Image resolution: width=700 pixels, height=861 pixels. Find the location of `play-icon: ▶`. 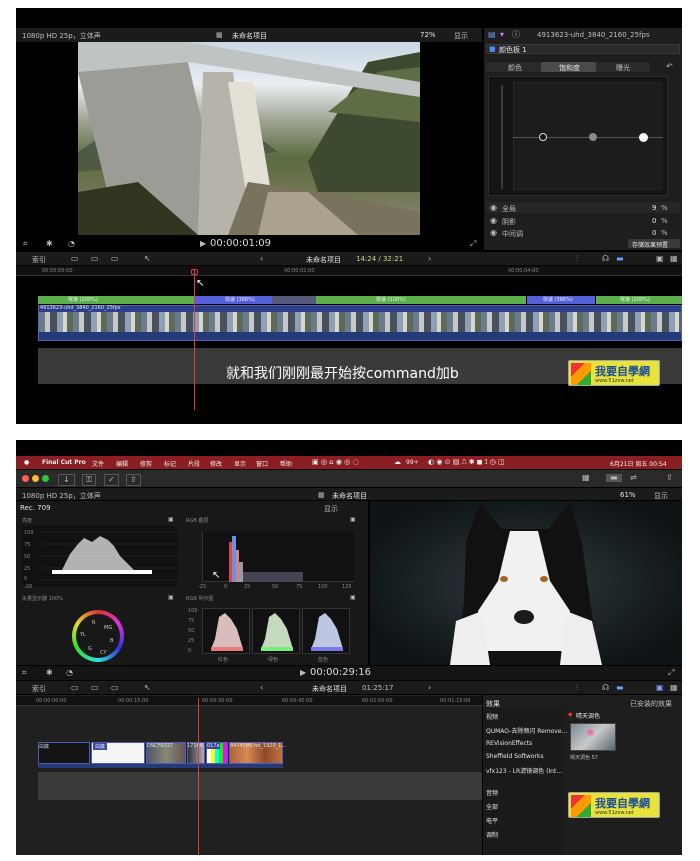

play-icon: ▶ is located at coordinates (203, 244).